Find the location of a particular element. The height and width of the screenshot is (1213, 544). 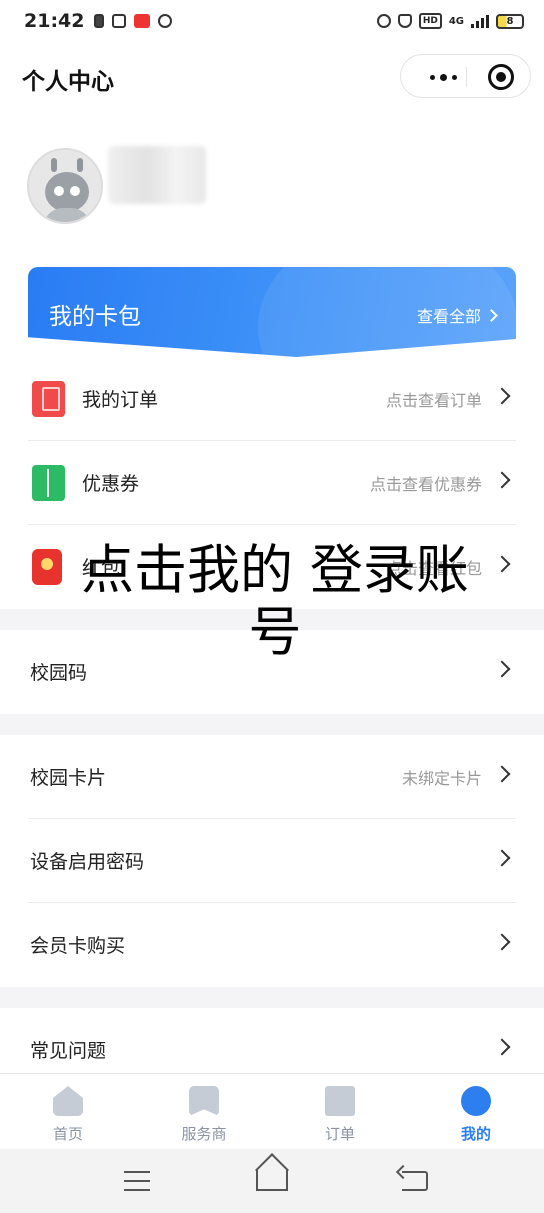

overlay-instruction: 点击我的 登录账号 is located at coordinates (275, 601).